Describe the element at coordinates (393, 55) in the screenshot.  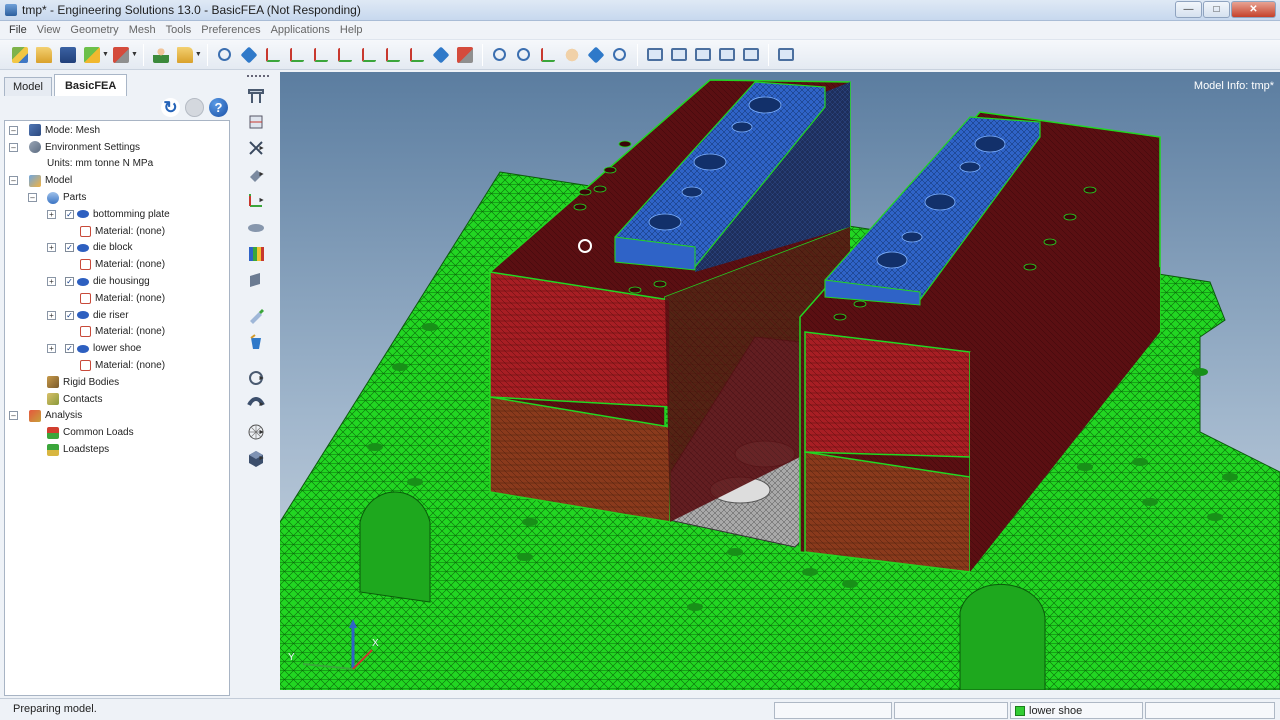
I see `view-bottom-button` at that location.